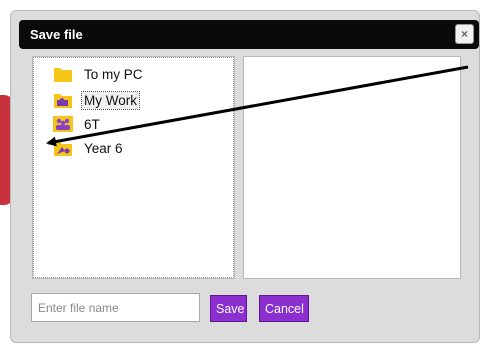 This screenshot has height=347, width=482. Describe the element at coordinates (63, 124) in the screenshot. I see `class-group-icon` at that location.